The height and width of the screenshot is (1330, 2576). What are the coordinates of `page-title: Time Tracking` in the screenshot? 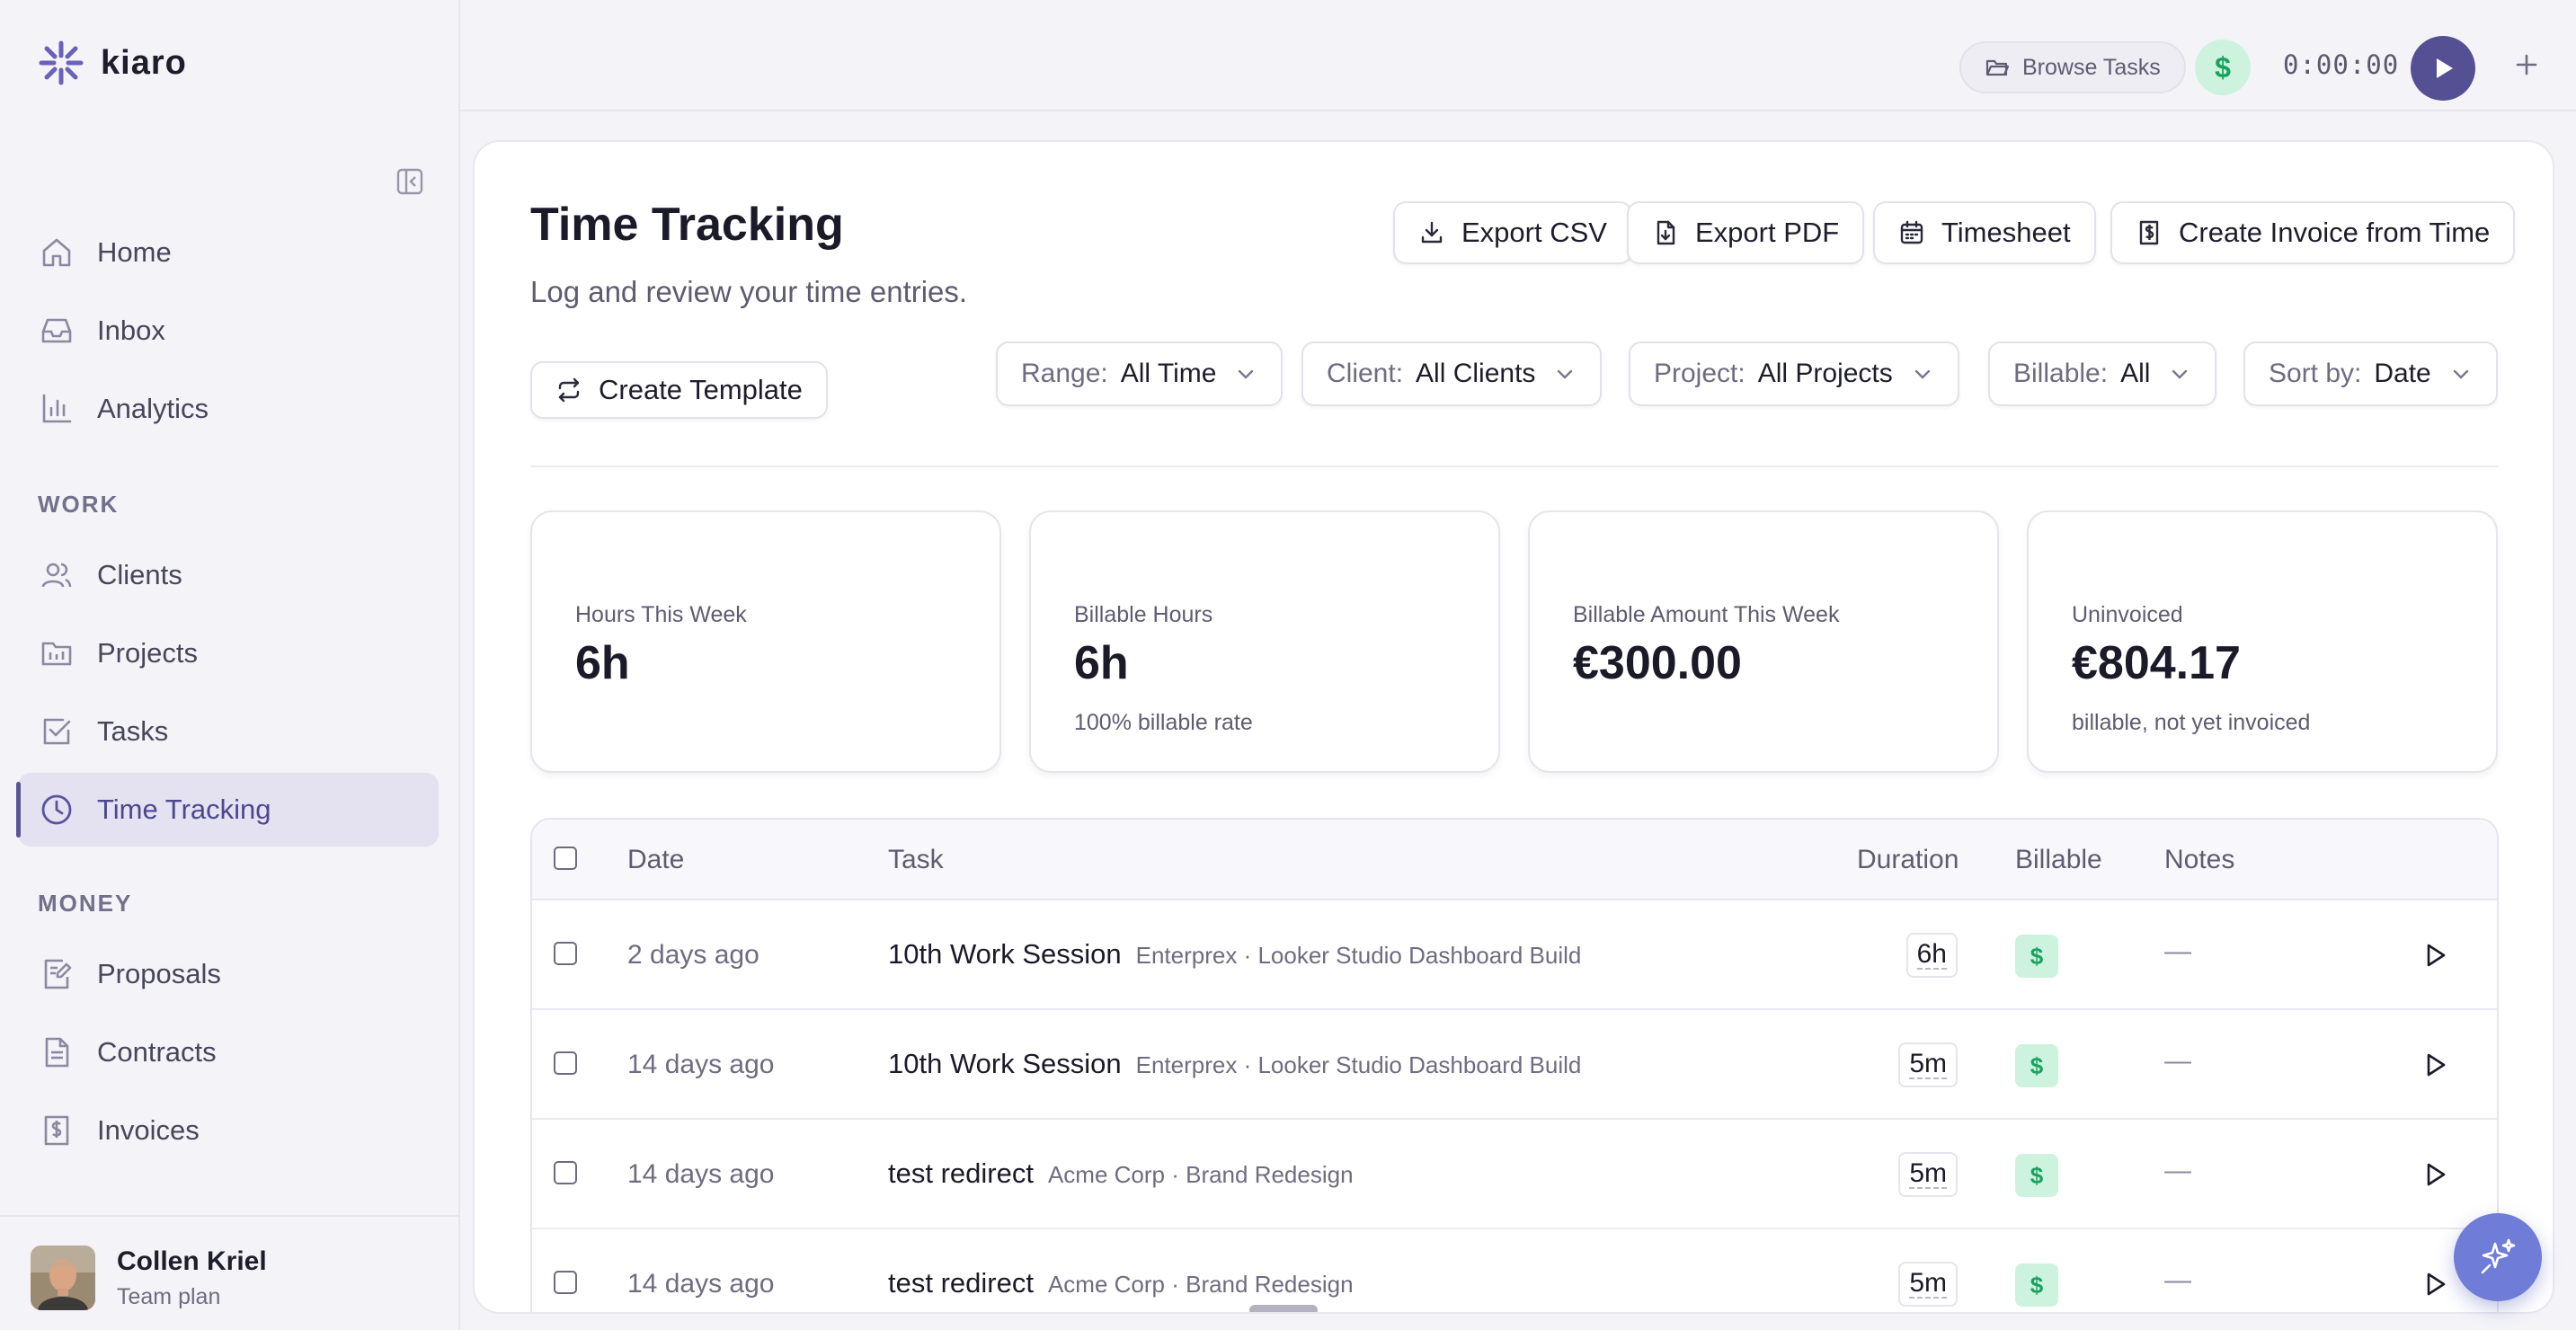 It's located at (687, 225).